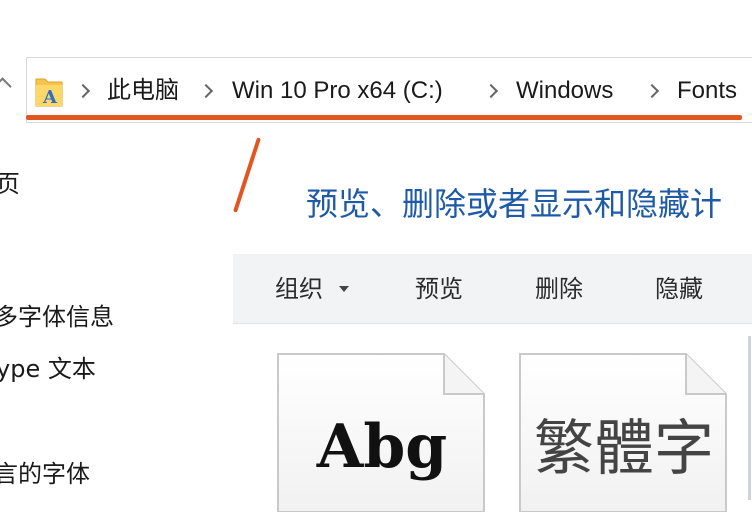 This screenshot has width=752, height=516. Describe the element at coordinates (344, 289) in the screenshot. I see `dropdown-caret-icon` at that location.